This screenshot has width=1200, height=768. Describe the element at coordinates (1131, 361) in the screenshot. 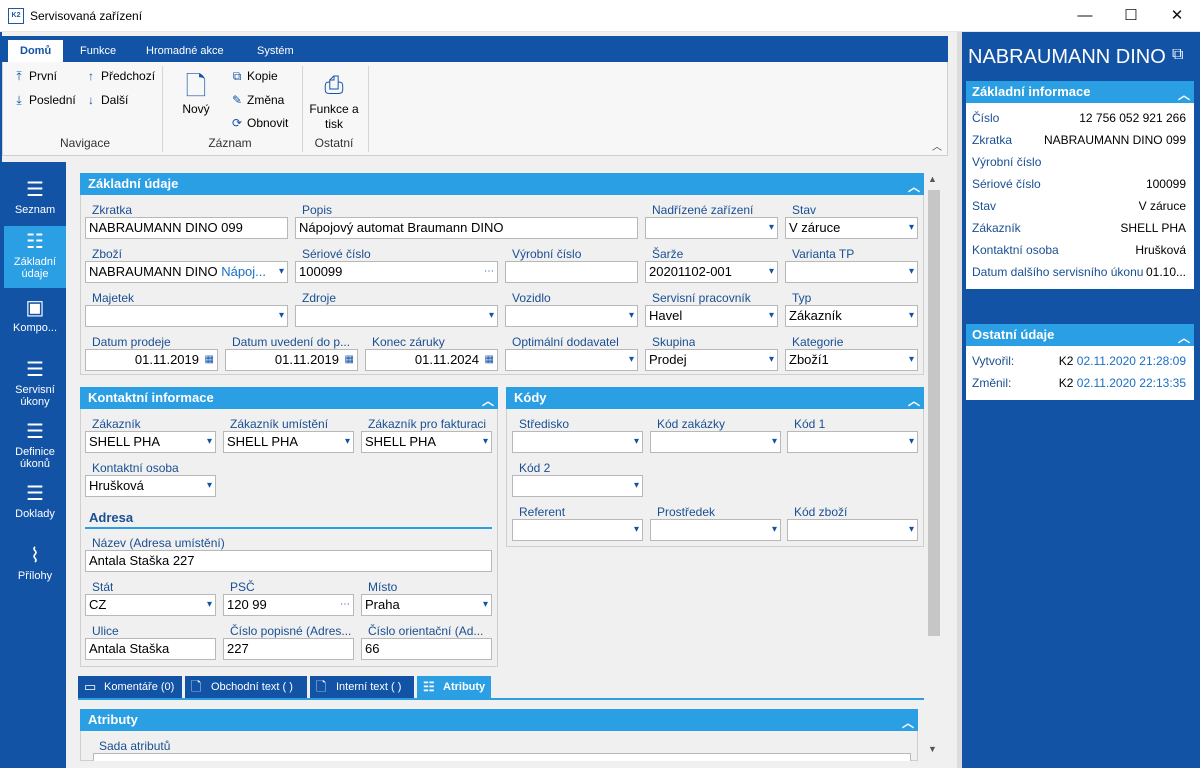

I see `created-date-link: 02.11.2020 21:28:09` at that location.